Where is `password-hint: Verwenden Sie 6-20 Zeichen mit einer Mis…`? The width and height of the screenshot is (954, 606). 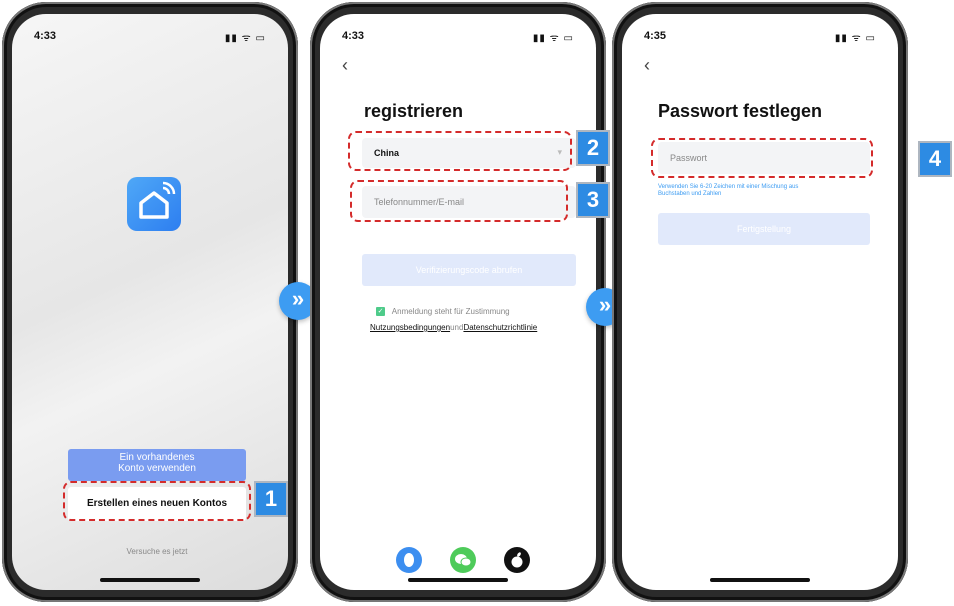 password-hint: Verwenden Sie 6-20 Zeichen mit einer Mis… is located at coordinates (764, 191).